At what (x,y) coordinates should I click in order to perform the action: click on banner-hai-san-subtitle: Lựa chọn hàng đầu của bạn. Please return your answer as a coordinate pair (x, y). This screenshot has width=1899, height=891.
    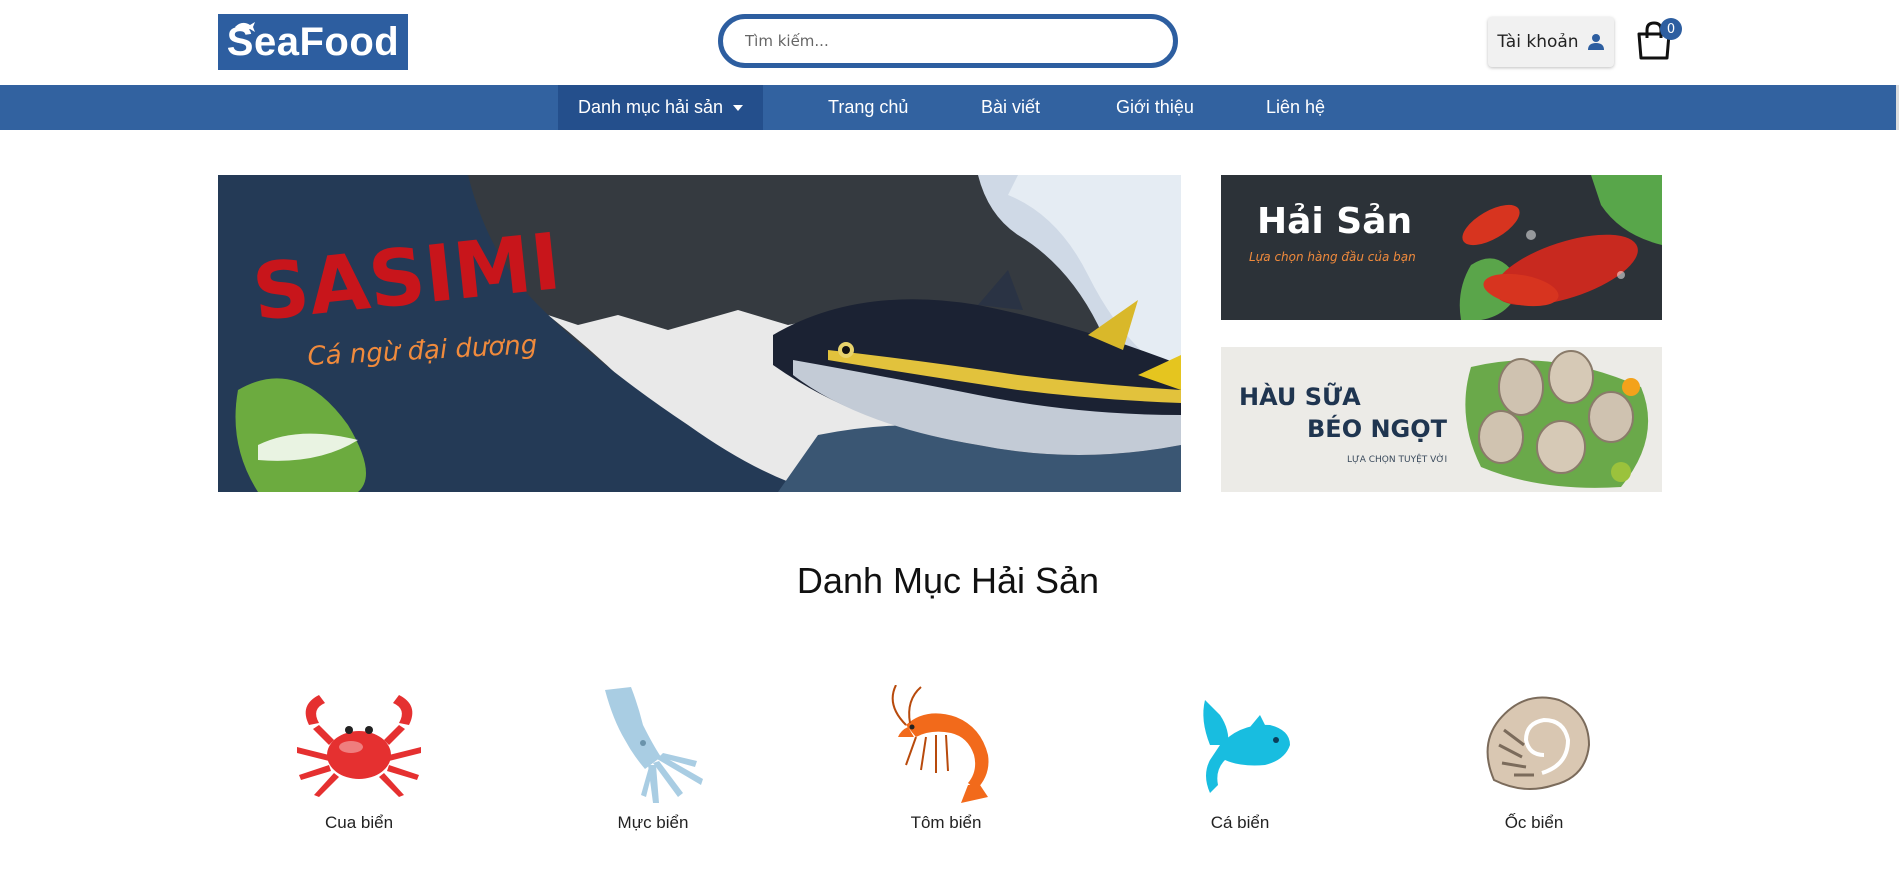
    Looking at the image, I should click on (1332, 257).